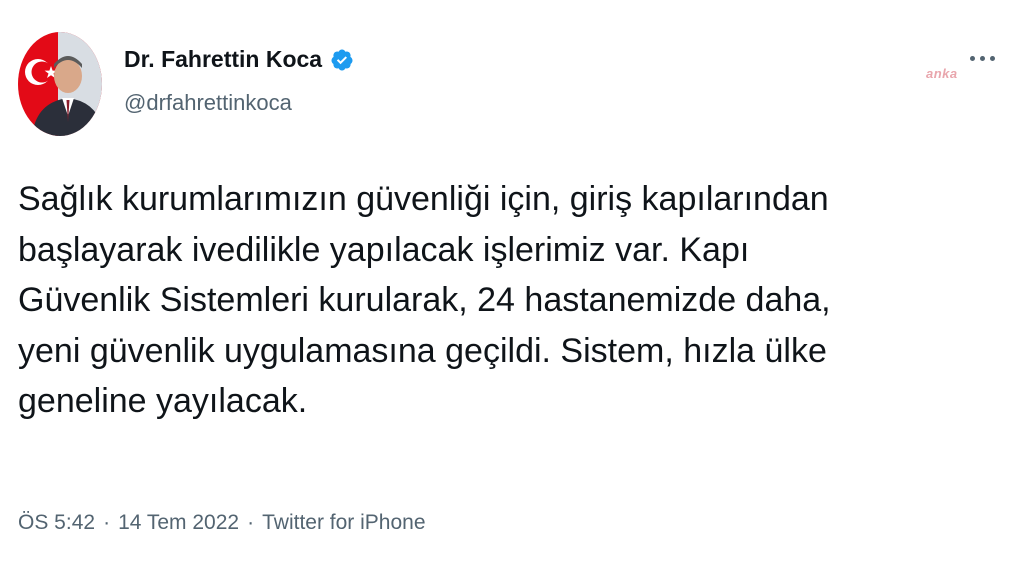  Describe the element at coordinates (178, 523) in the screenshot. I see `tweet-date: 14 Tem 2022` at that location.